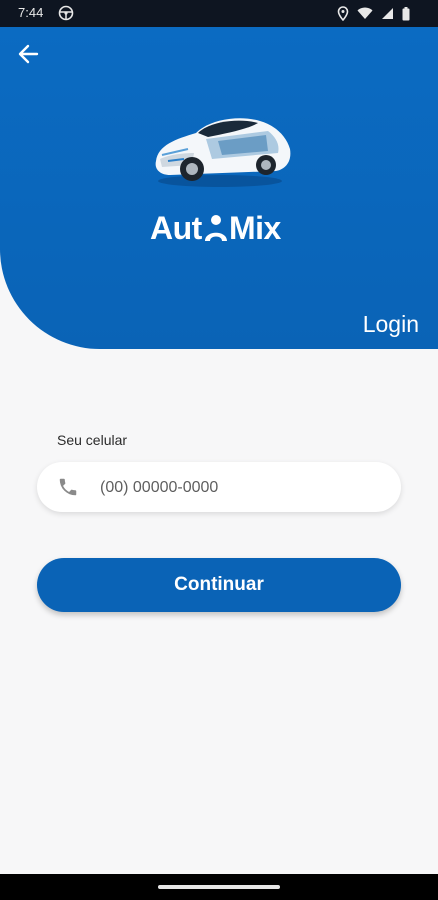 The width and height of the screenshot is (438, 900). I want to click on car-illustration, so click(220, 151).